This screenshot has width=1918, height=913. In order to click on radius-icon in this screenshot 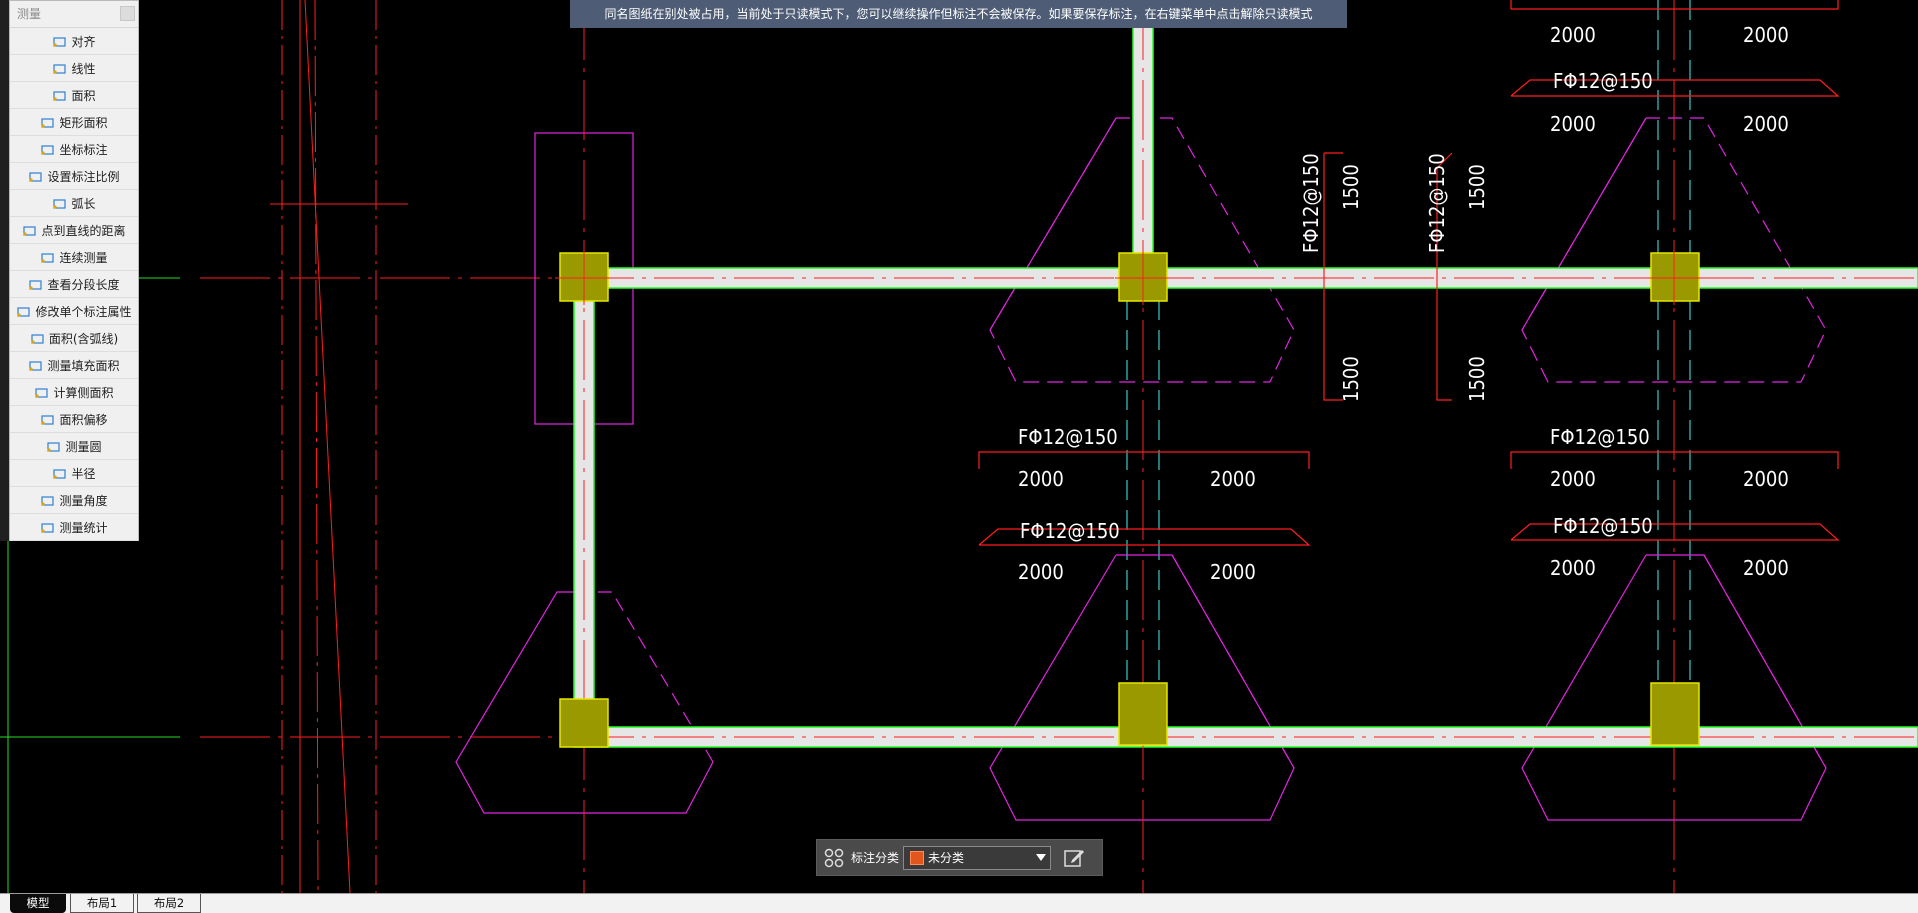, I will do `click(59, 473)`.